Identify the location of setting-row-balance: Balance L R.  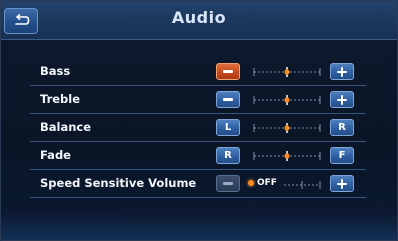
(198, 128).